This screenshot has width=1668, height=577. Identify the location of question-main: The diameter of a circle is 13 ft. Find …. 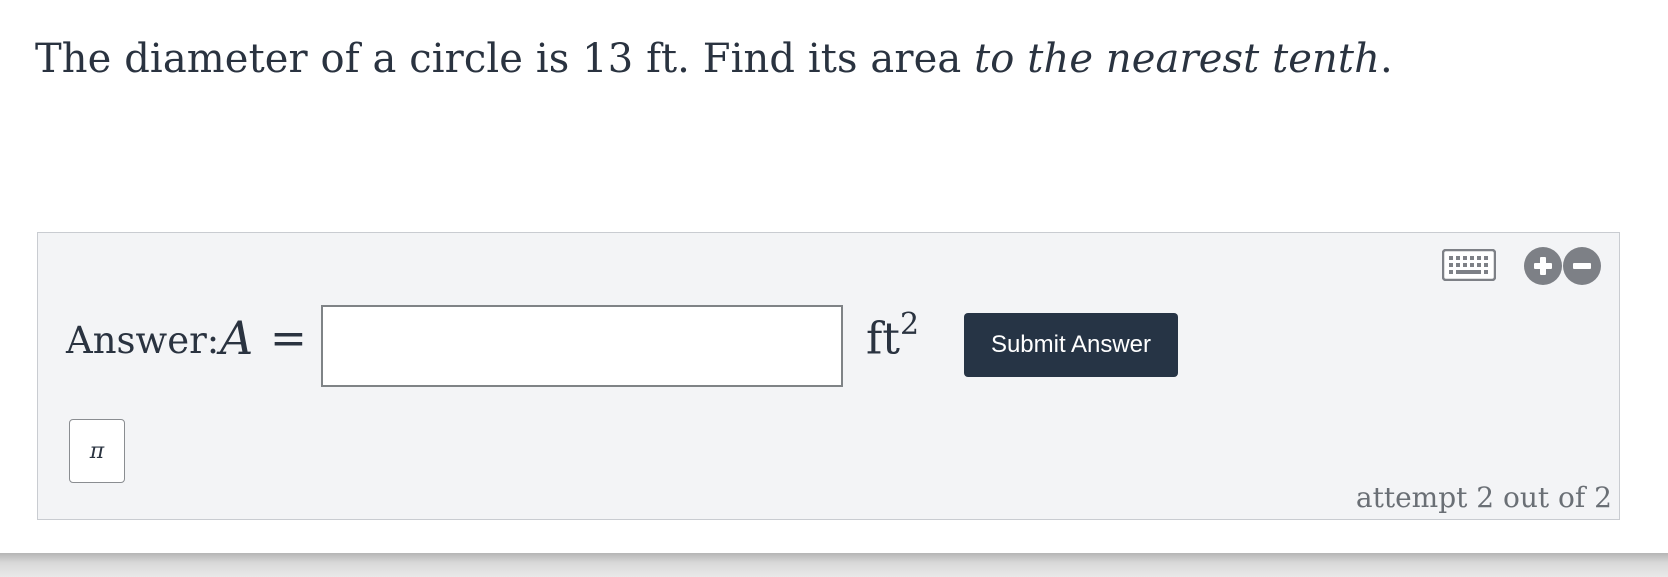
(505, 59).